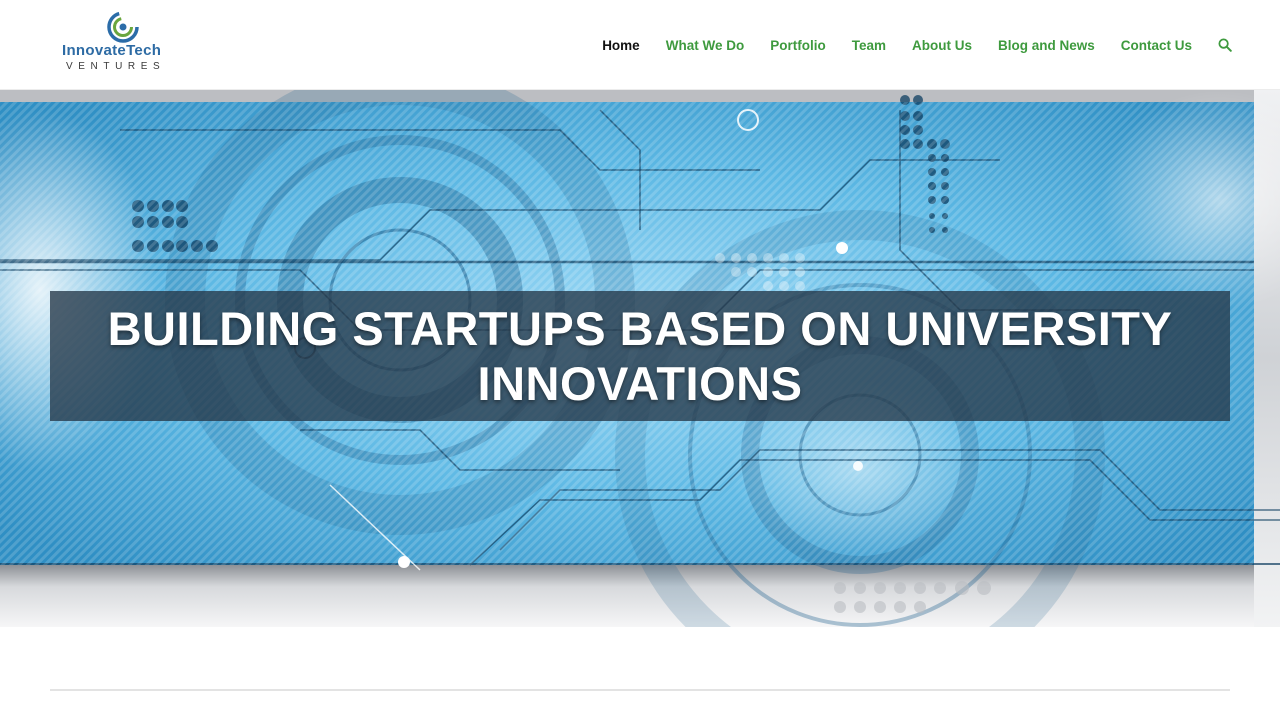  Describe the element at coordinates (798, 45) in the screenshot. I see `nav-item-portfolio: Portfolio` at that location.